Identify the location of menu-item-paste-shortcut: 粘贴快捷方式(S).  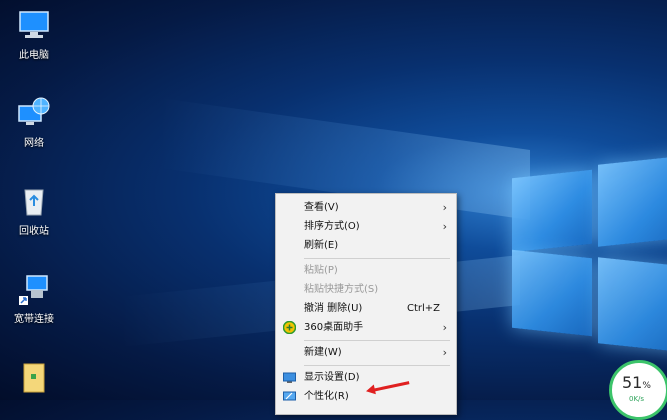
(366, 289).